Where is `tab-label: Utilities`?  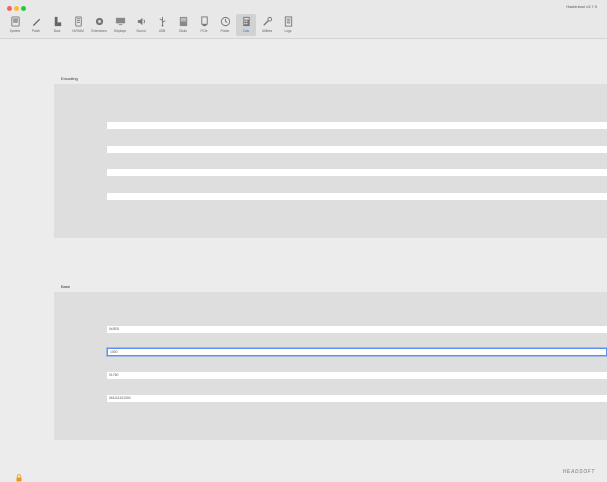
tab-label: Utilities is located at coordinates (267, 31).